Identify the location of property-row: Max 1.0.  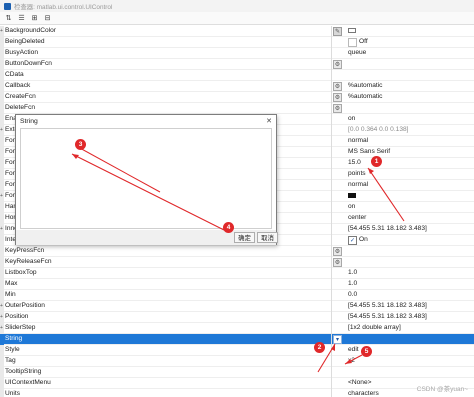
(237, 284).